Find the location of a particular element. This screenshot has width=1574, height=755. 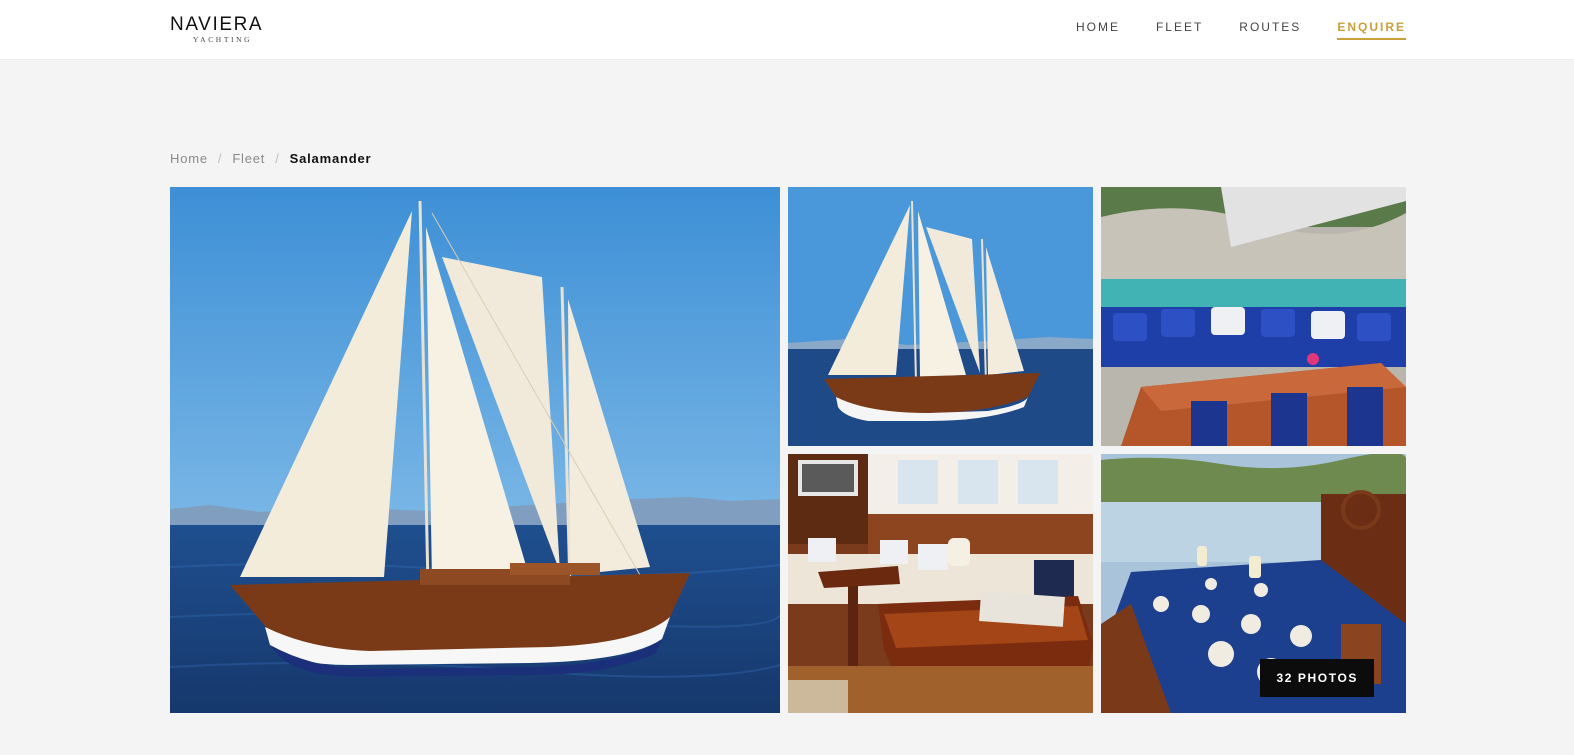

gallery-photo-5: 32 PHOTOS is located at coordinates (1253, 583).